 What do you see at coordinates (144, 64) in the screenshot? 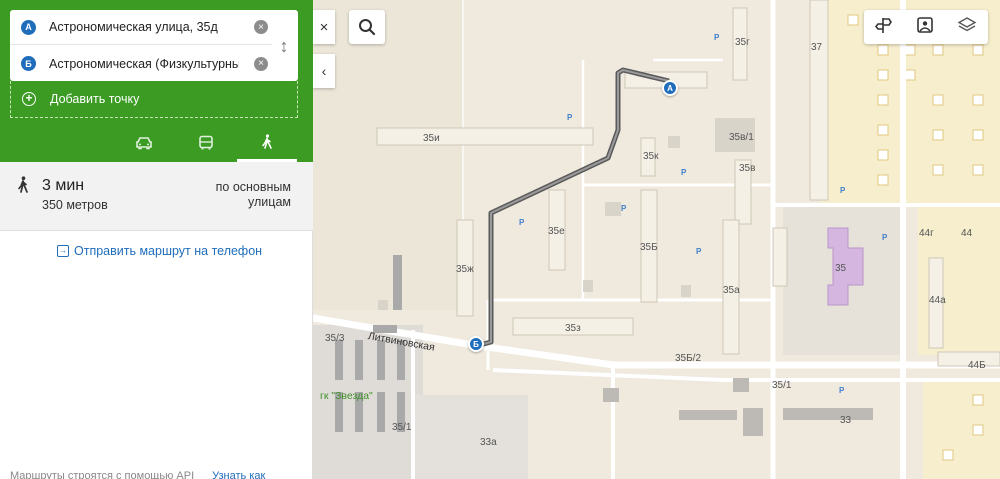
I see `to-address: Астрономическая (Физкультурный` at bounding box center [144, 64].